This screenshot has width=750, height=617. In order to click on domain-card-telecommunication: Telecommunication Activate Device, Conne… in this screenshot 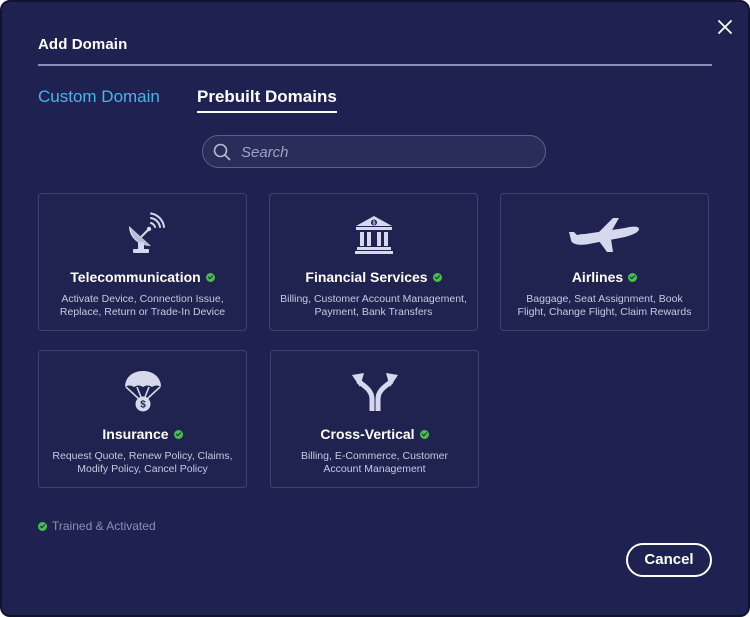, I will do `click(142, 262)`.